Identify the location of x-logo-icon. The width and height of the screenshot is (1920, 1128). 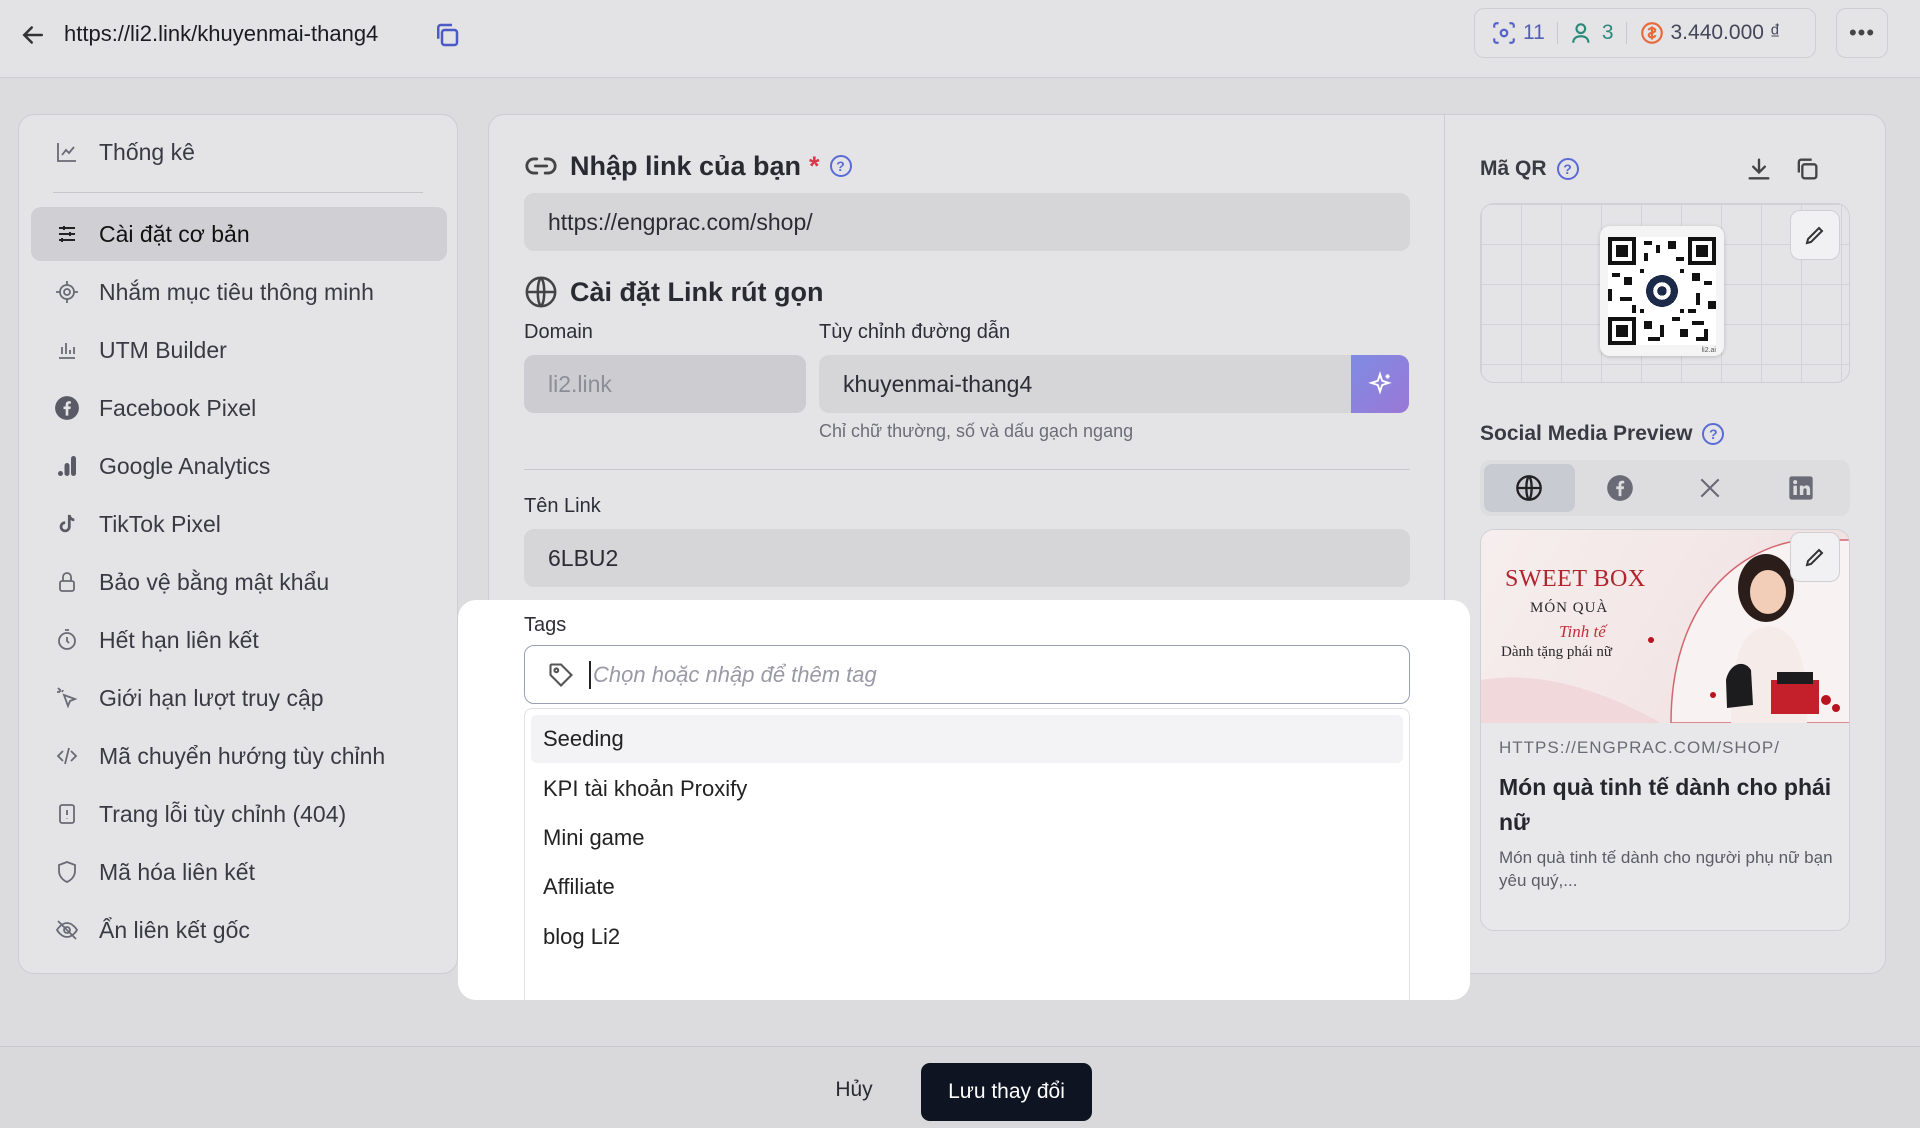
(1710, 488).